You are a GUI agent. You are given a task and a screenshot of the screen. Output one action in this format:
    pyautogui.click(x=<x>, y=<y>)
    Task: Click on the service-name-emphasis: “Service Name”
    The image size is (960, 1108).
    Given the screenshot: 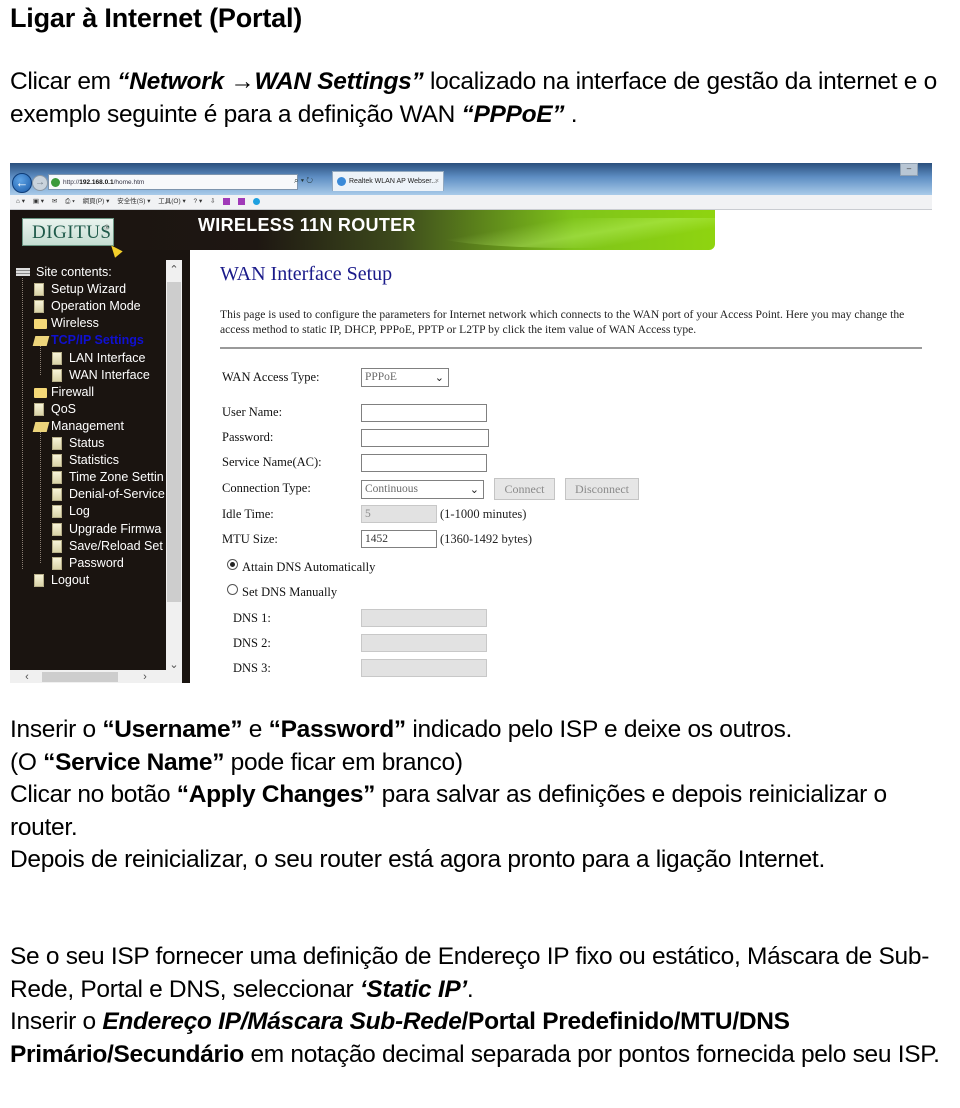 What is the action you would take?
    pyautogui.click(x=134, y=762)
    